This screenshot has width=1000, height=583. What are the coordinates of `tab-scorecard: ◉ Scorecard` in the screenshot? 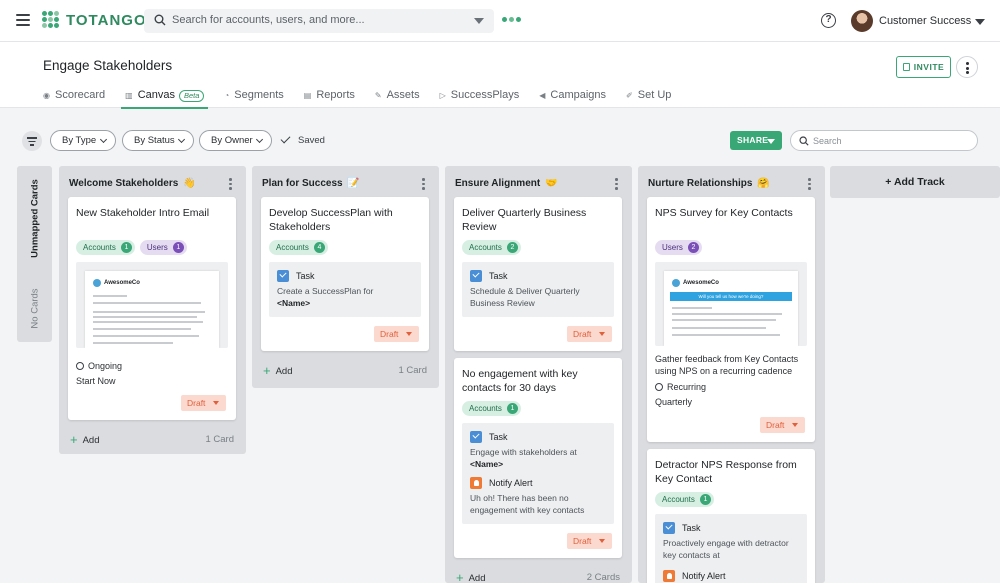 It's located at (74, 98).